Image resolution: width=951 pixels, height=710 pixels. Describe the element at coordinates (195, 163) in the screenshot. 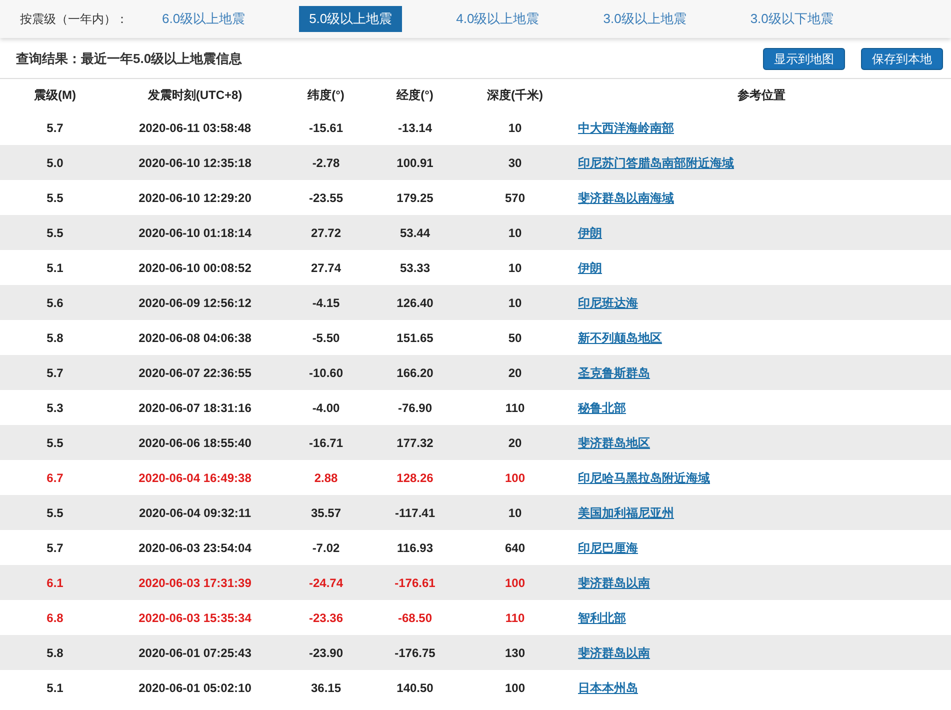

I see `table-cell: 2020-06-10 12:35:18` at that location.